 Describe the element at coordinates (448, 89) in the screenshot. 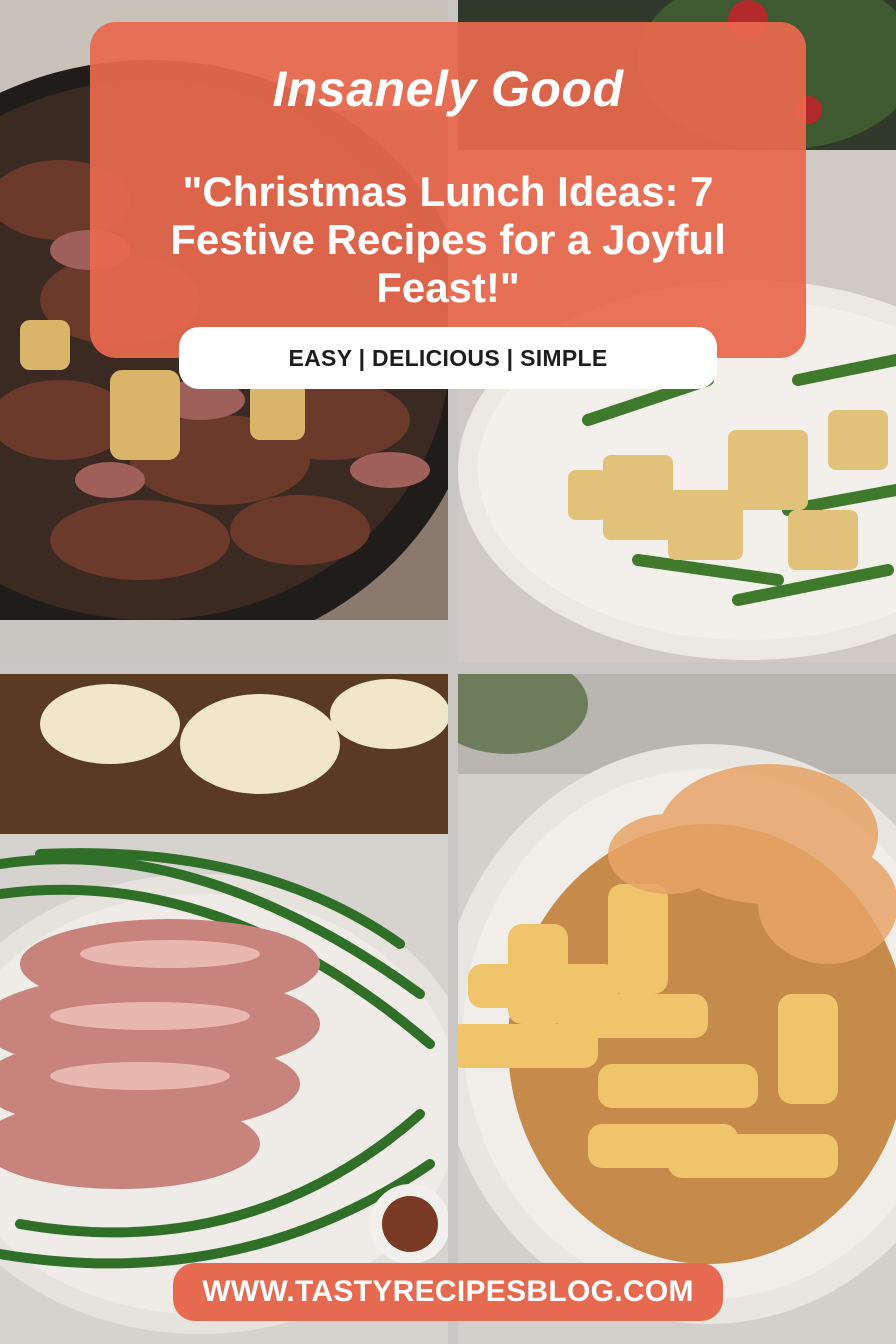

I see `brand-name: Insanely Good` at that location.